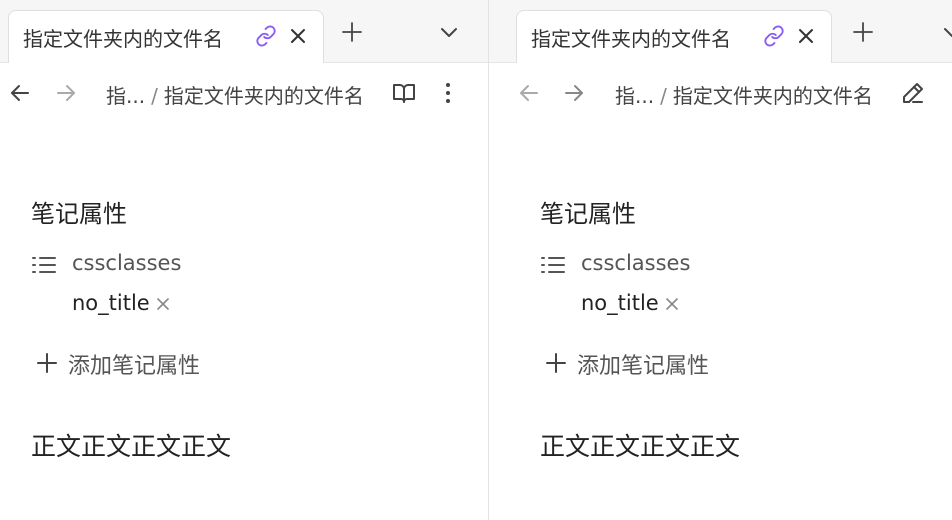  What do you see at coordinates (404, 93) in the screenshot?
I see `book-open-icon` at bounding box center [404, 93].